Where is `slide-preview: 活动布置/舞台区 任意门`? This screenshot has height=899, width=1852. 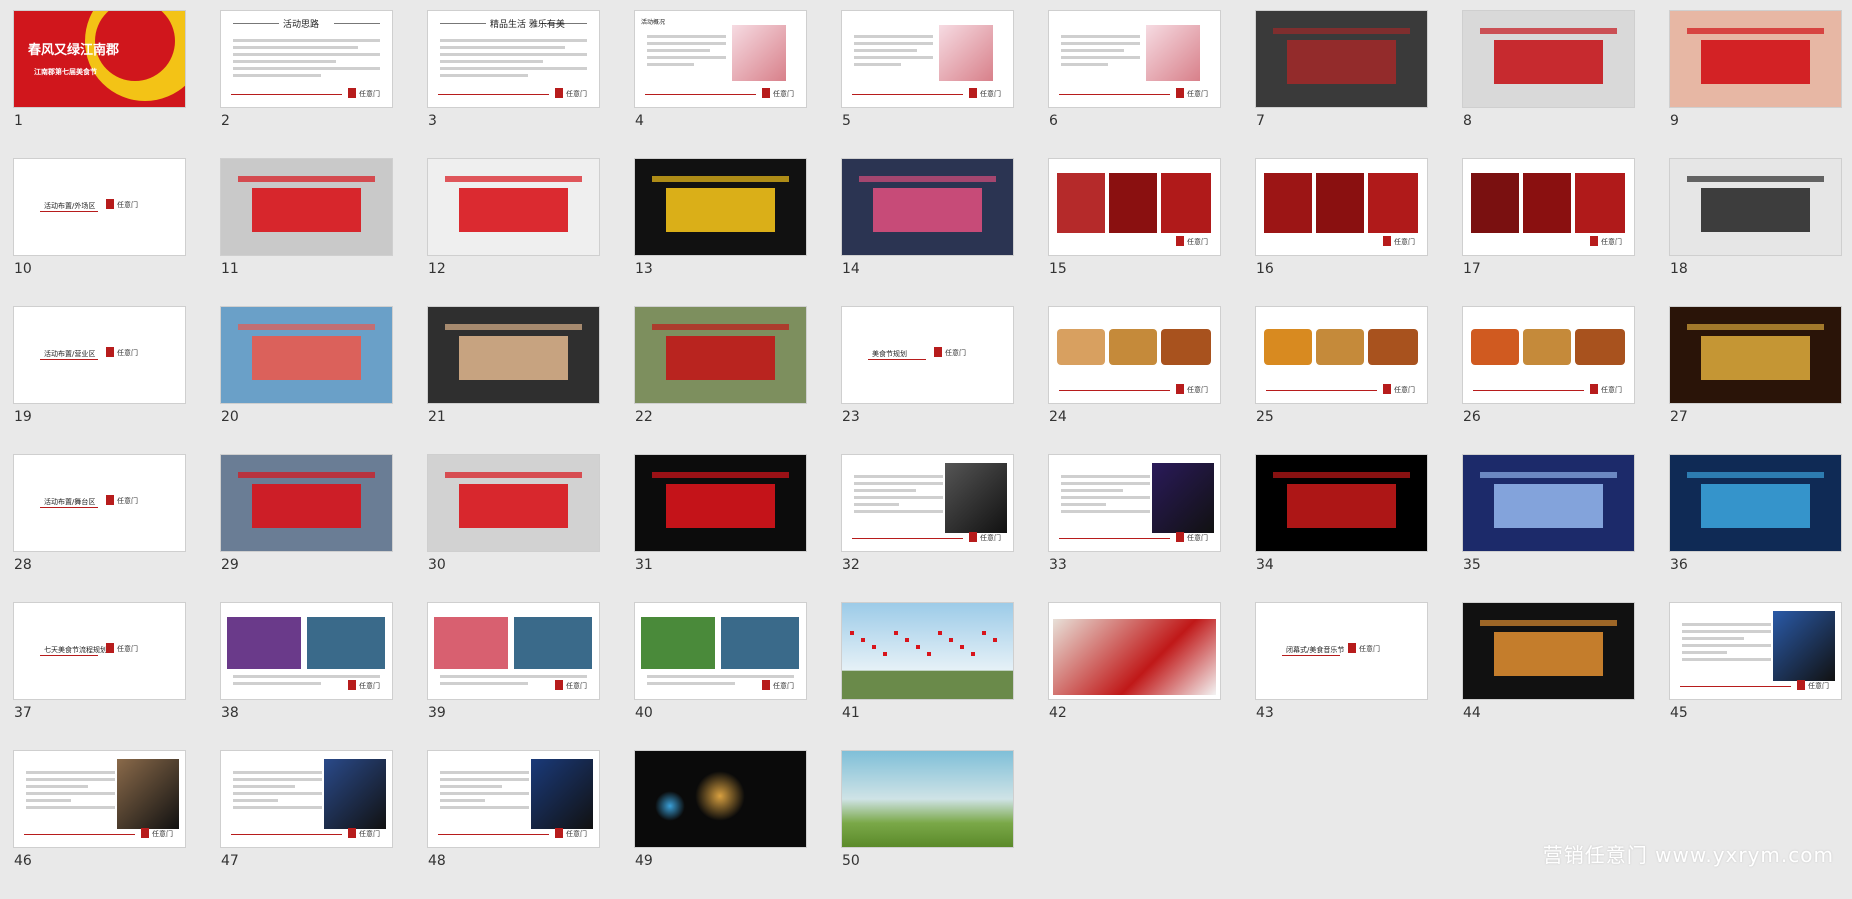
slide-preview: 活动布置/舞台区 任意门 is located at coordinates (99, 503).